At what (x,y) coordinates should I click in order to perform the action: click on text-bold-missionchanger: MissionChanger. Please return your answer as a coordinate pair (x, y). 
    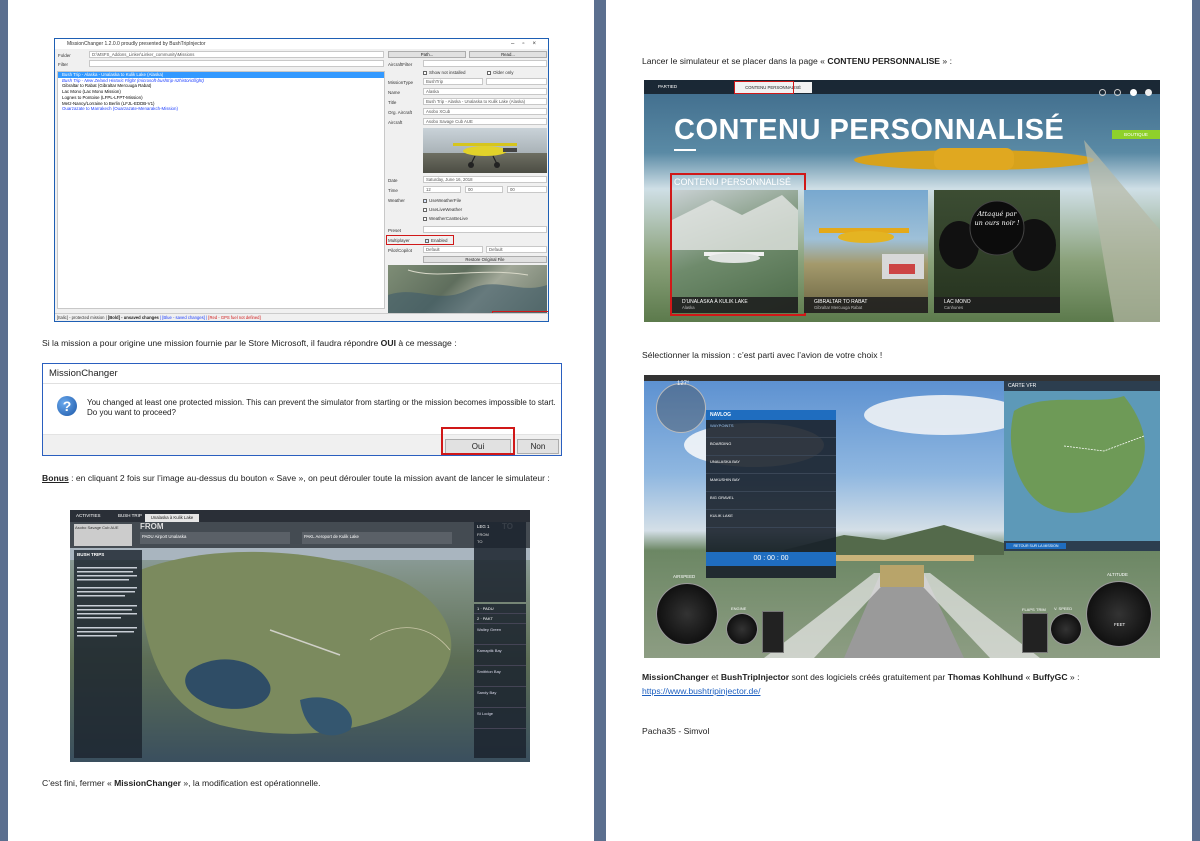
    Looking at the image, I should click on (675, 677).